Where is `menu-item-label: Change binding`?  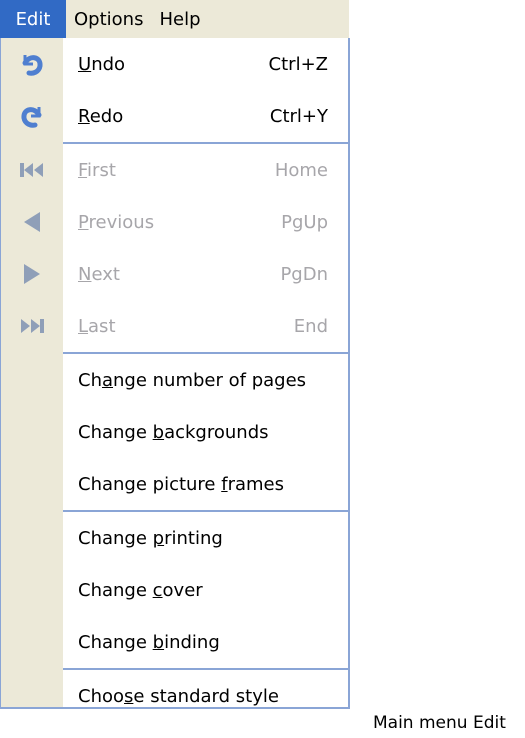 menu-item-label: Change binding is located at coordinates (149, 642).